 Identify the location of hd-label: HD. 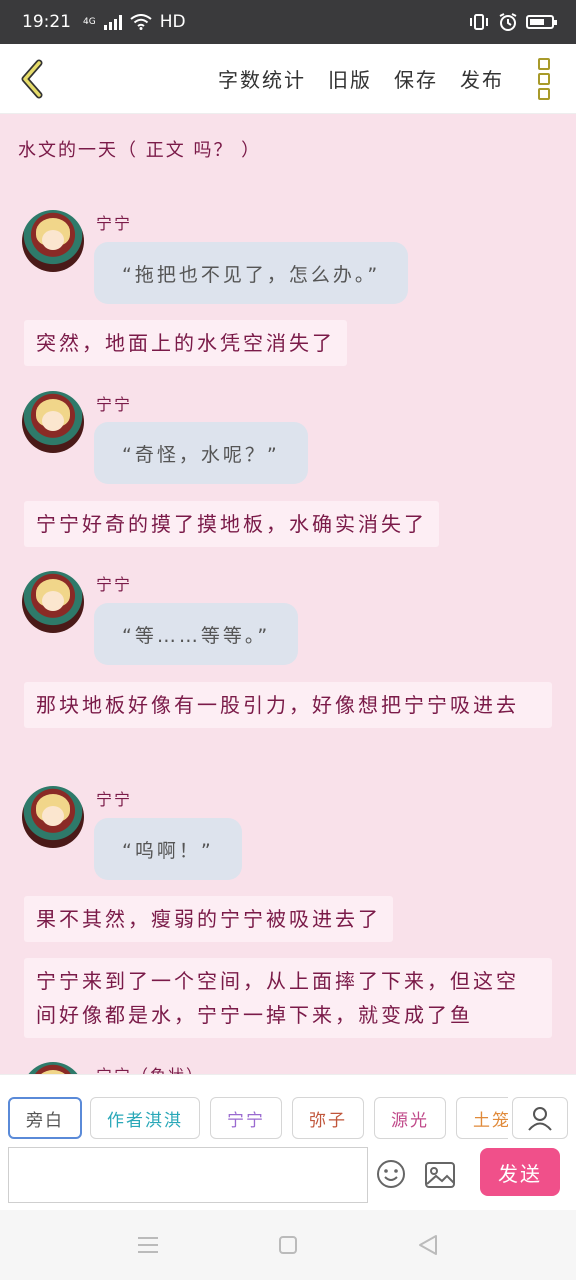
(172, 22).